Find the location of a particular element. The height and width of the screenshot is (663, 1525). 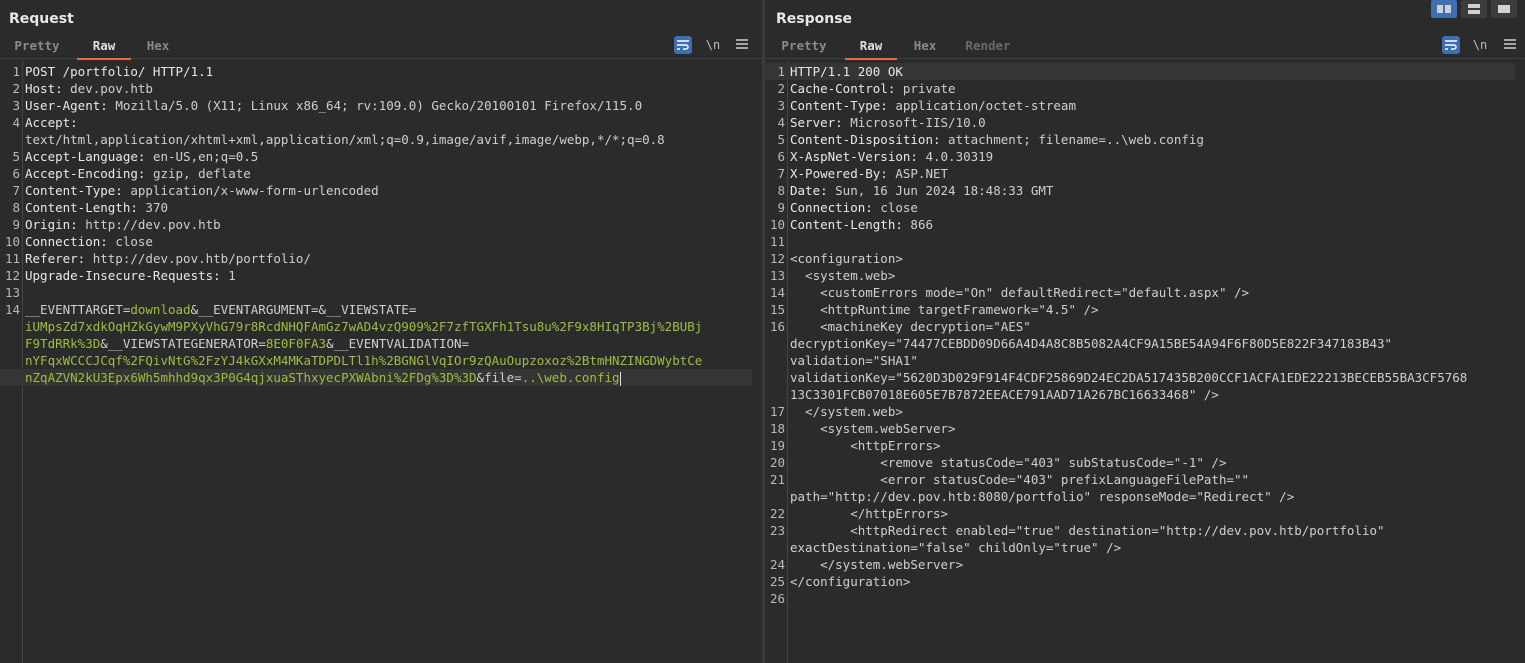

code-line: 6 X-AspNet-Version: 4.0.30319 is located at coordinates (1140, 156).